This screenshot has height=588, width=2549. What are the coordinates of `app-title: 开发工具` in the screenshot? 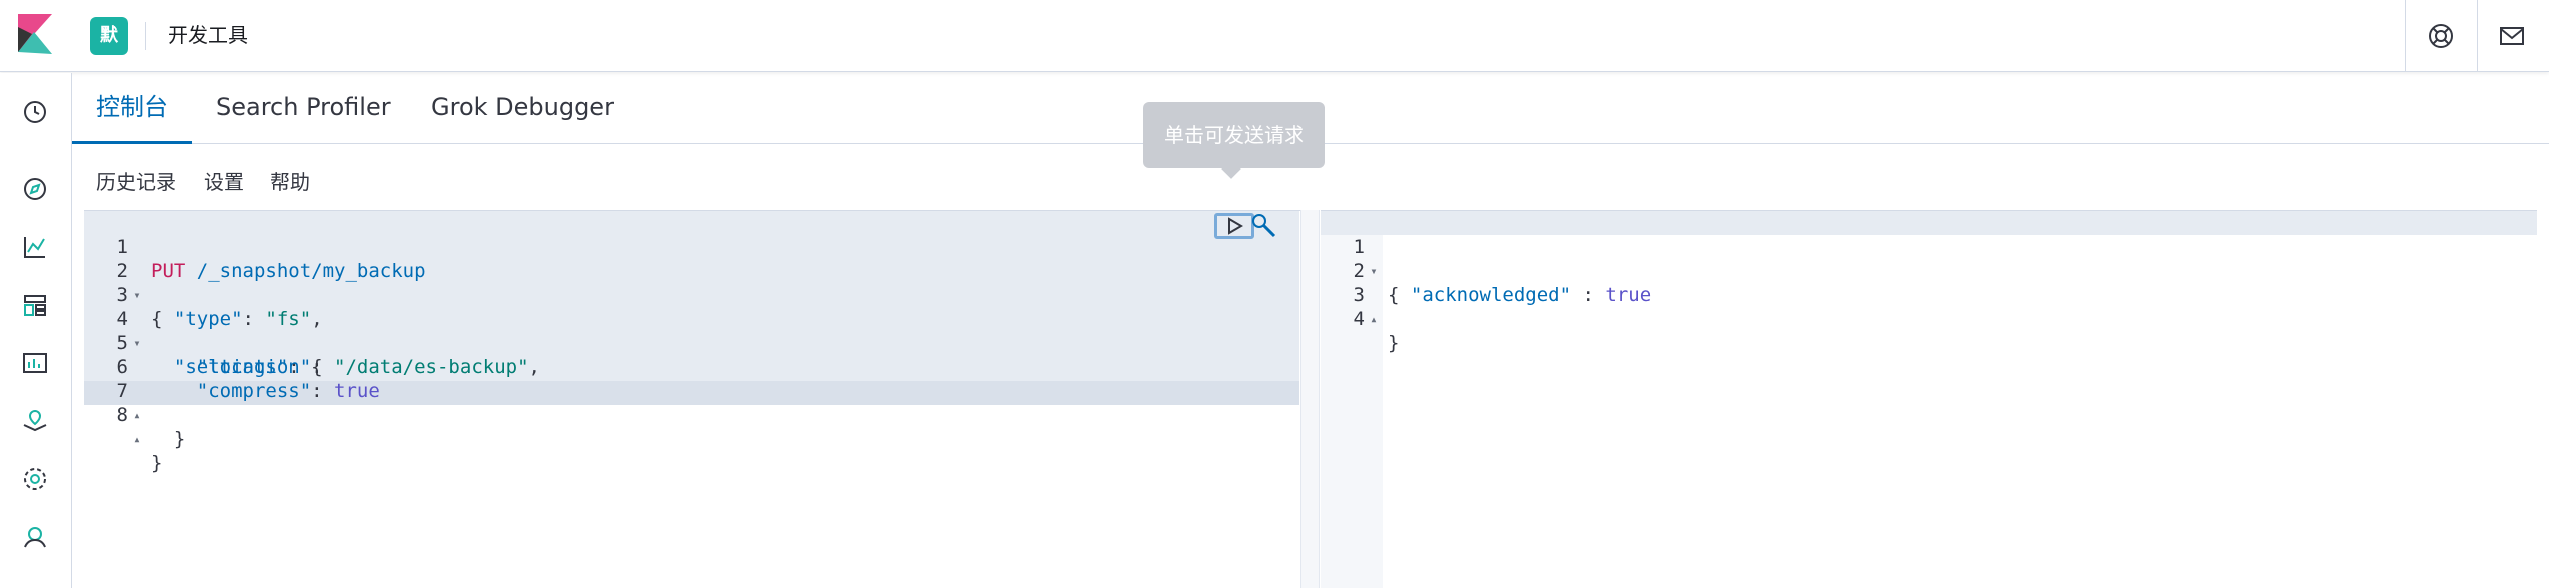 It's located at (208, 35).